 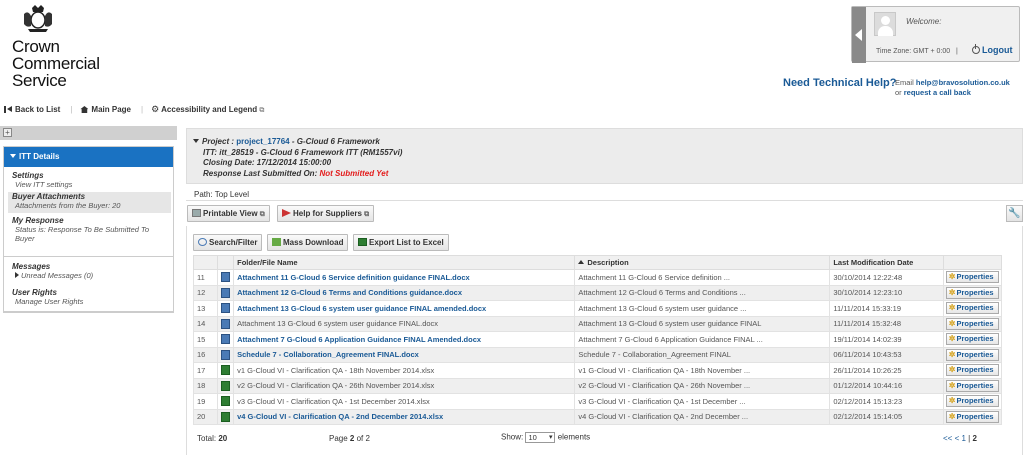 What do you see at coordinates (205, 277) in the screenshot?
I see `row-number: 11` at bounding box center [205, 277].